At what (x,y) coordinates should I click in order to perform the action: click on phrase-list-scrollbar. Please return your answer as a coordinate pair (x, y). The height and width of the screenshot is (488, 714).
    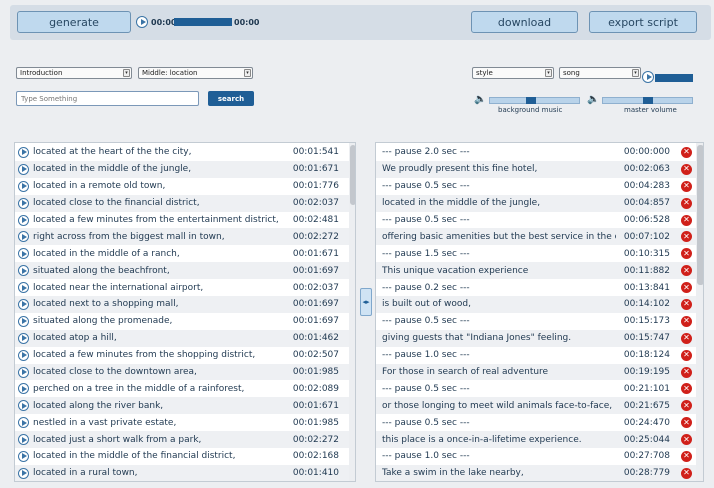
    Looking at the image, I should click on (352, 312).